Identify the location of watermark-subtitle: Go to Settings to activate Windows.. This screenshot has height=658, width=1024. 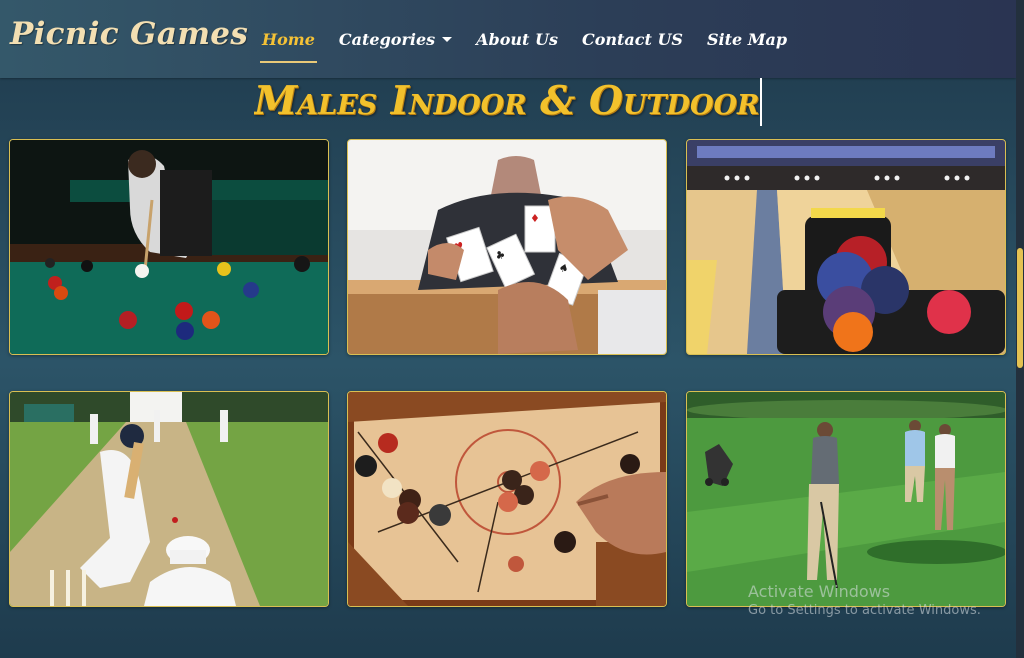
(864, 610).